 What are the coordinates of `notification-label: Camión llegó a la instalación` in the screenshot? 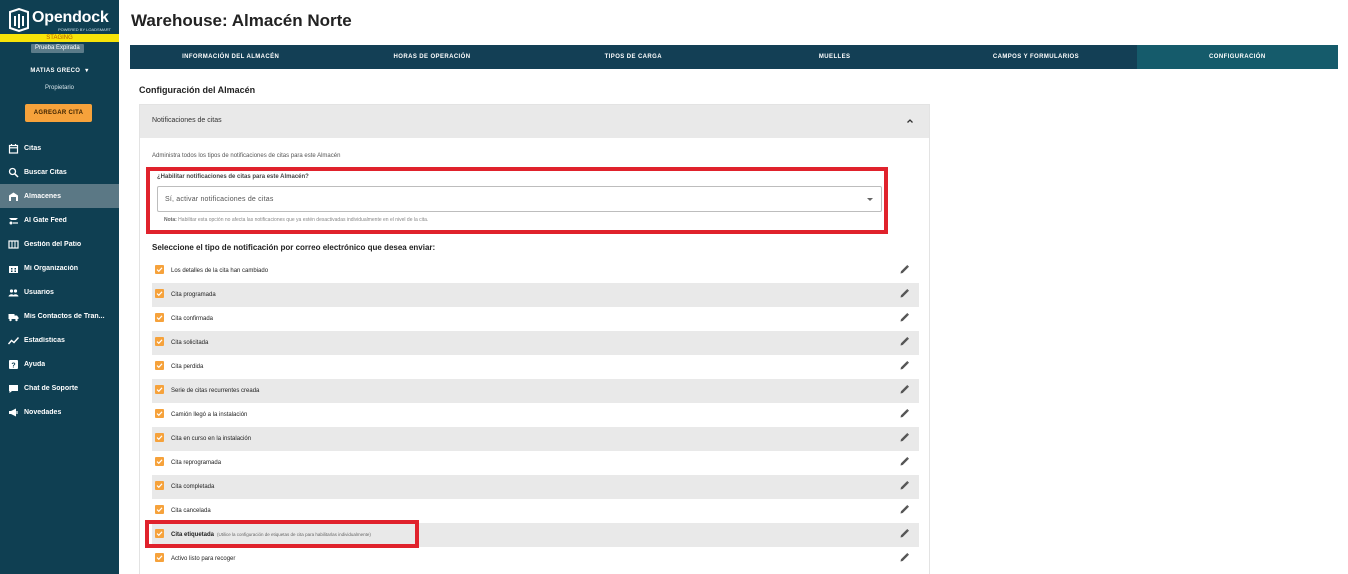 It's located at (209, 415).